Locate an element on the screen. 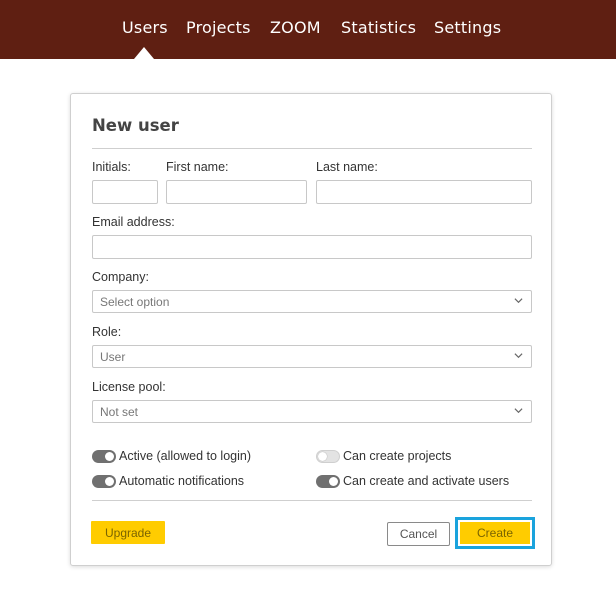  top-navigation-bar: Users Projects ZOOM Statistics Settings is located at coordinates (308, 29).